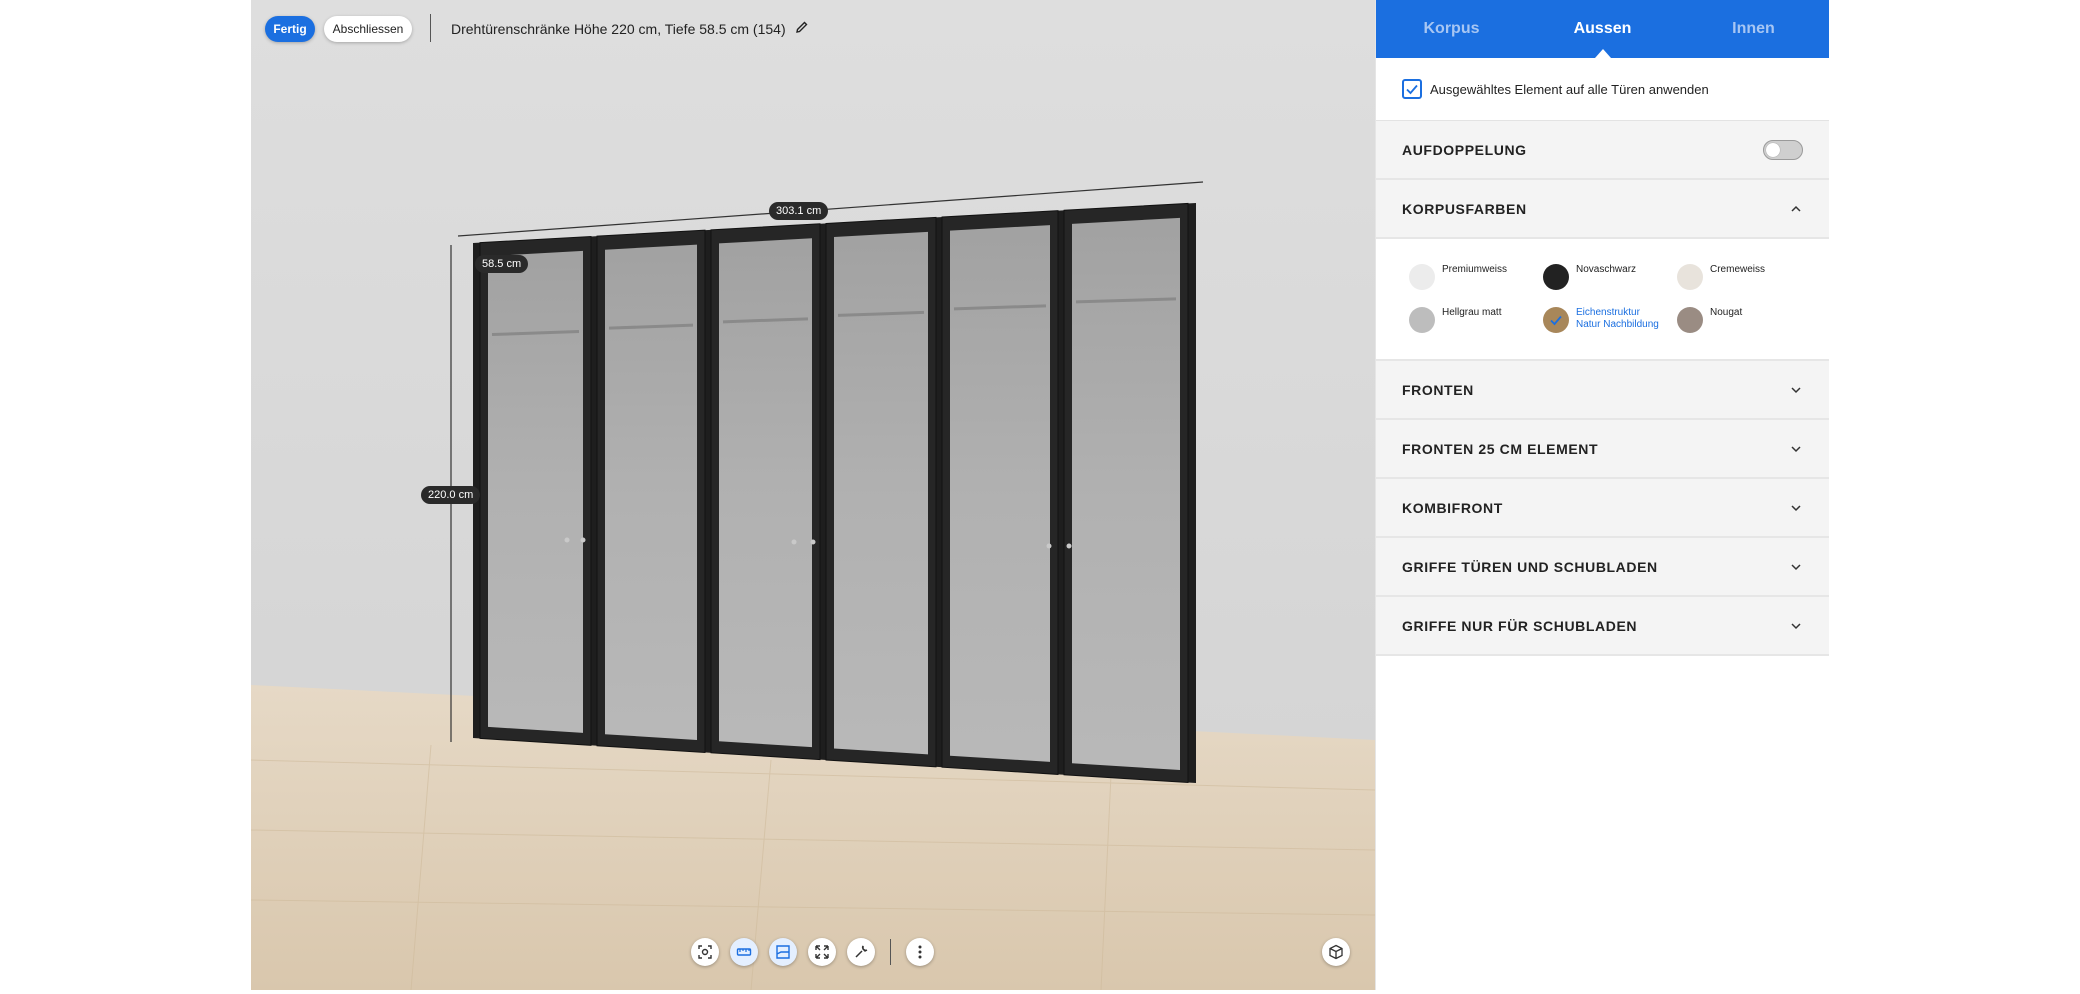  I want to click on toolbar-divider, so click(430, 28).